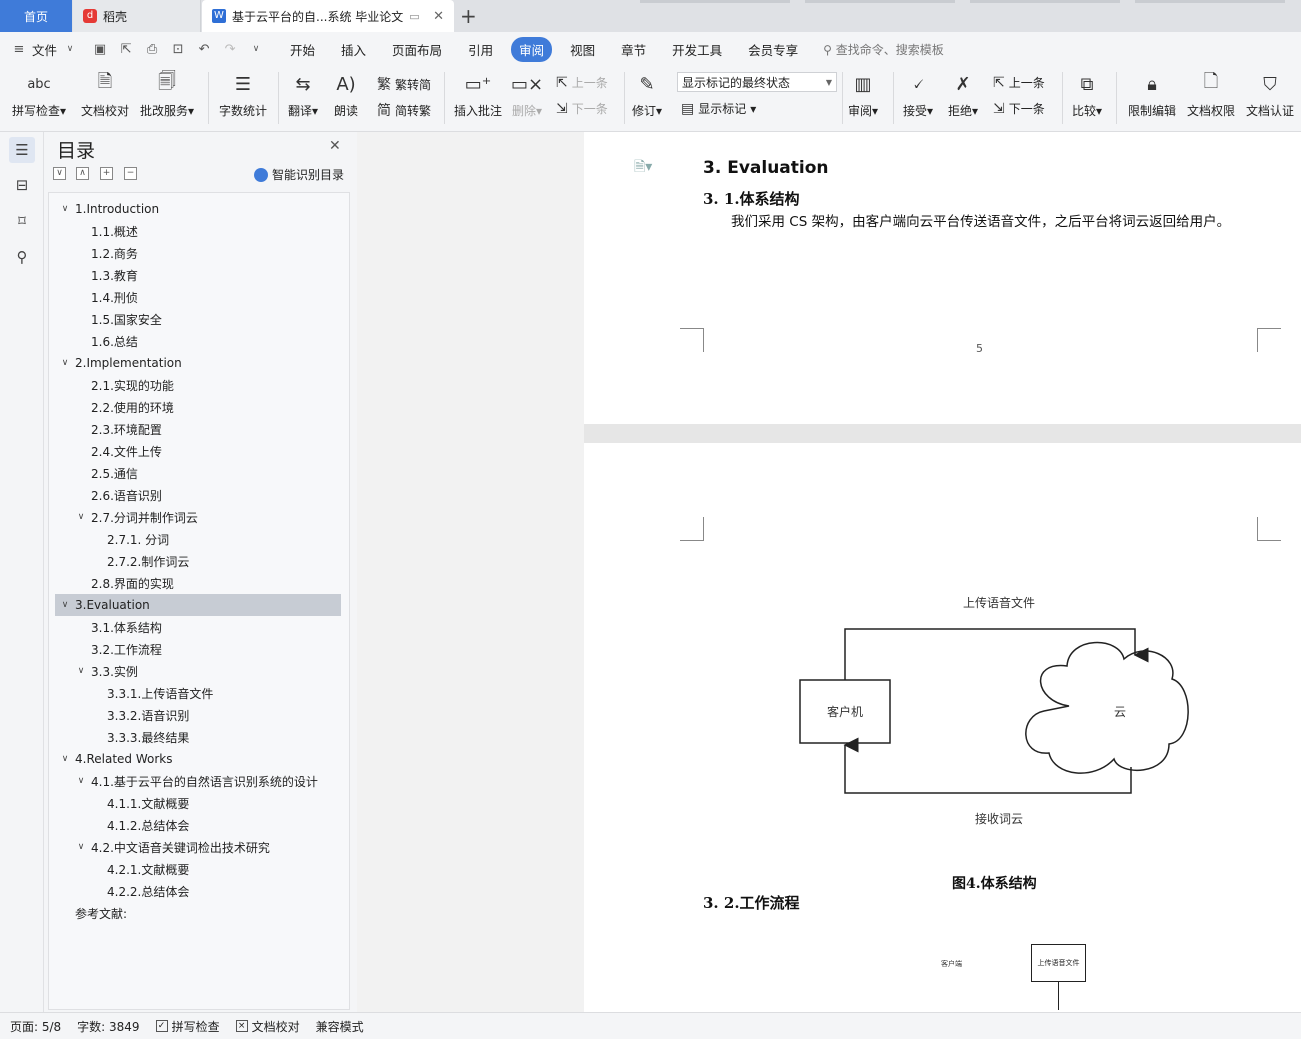 This screenshot has height=1039, width=1301. I want to click on toc-item: 2.4.文件上传, so click(126, 451).